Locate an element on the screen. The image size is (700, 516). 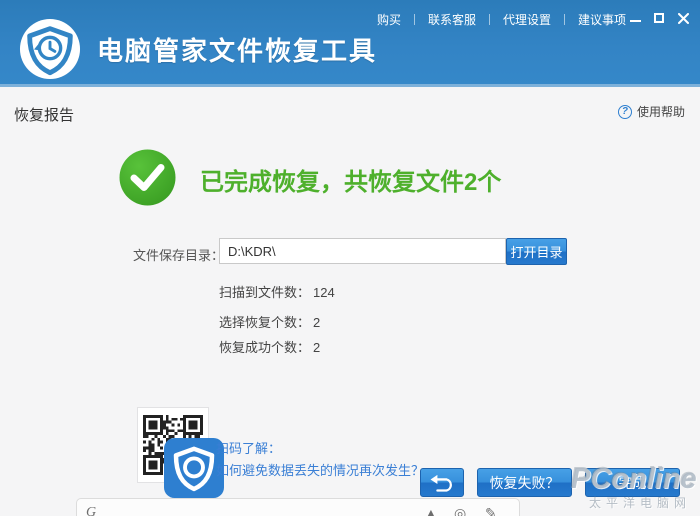
maximize-button is located at coordinates (659, 18).